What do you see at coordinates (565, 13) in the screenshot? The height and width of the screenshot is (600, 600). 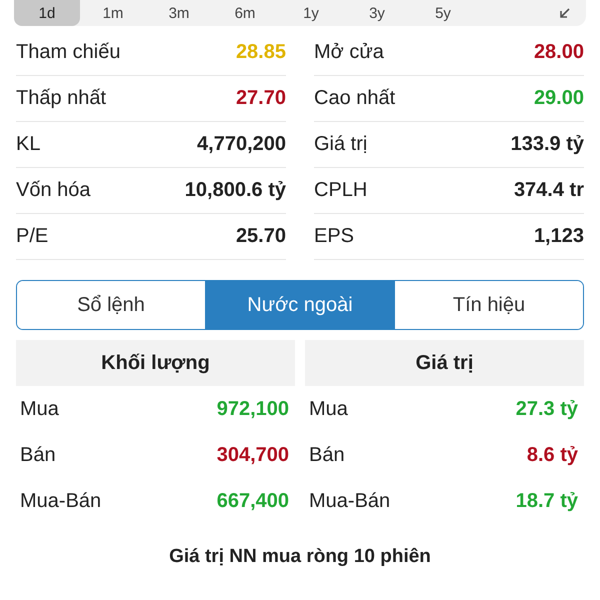 I see `expand-icon` at bounding box center [565, 13].